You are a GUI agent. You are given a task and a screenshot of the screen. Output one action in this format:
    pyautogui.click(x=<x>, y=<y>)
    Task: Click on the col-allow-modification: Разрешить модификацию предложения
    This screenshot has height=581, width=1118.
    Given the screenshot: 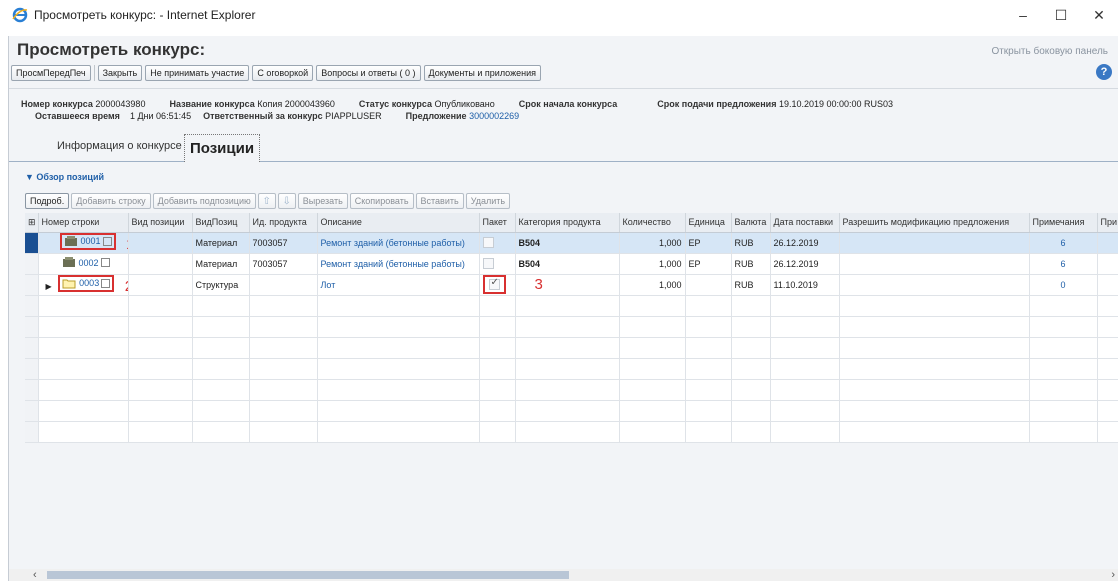 What is the action you would take?
    pyautogui.click(x=934, y=223)
    